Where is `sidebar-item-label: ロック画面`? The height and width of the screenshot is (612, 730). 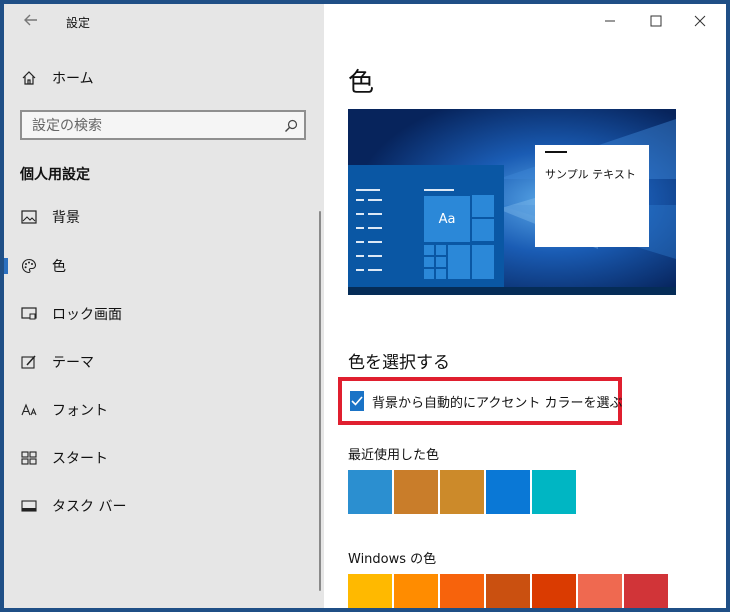 sidebar-item-label: ロック画面 is located at coordinates (87, 315).